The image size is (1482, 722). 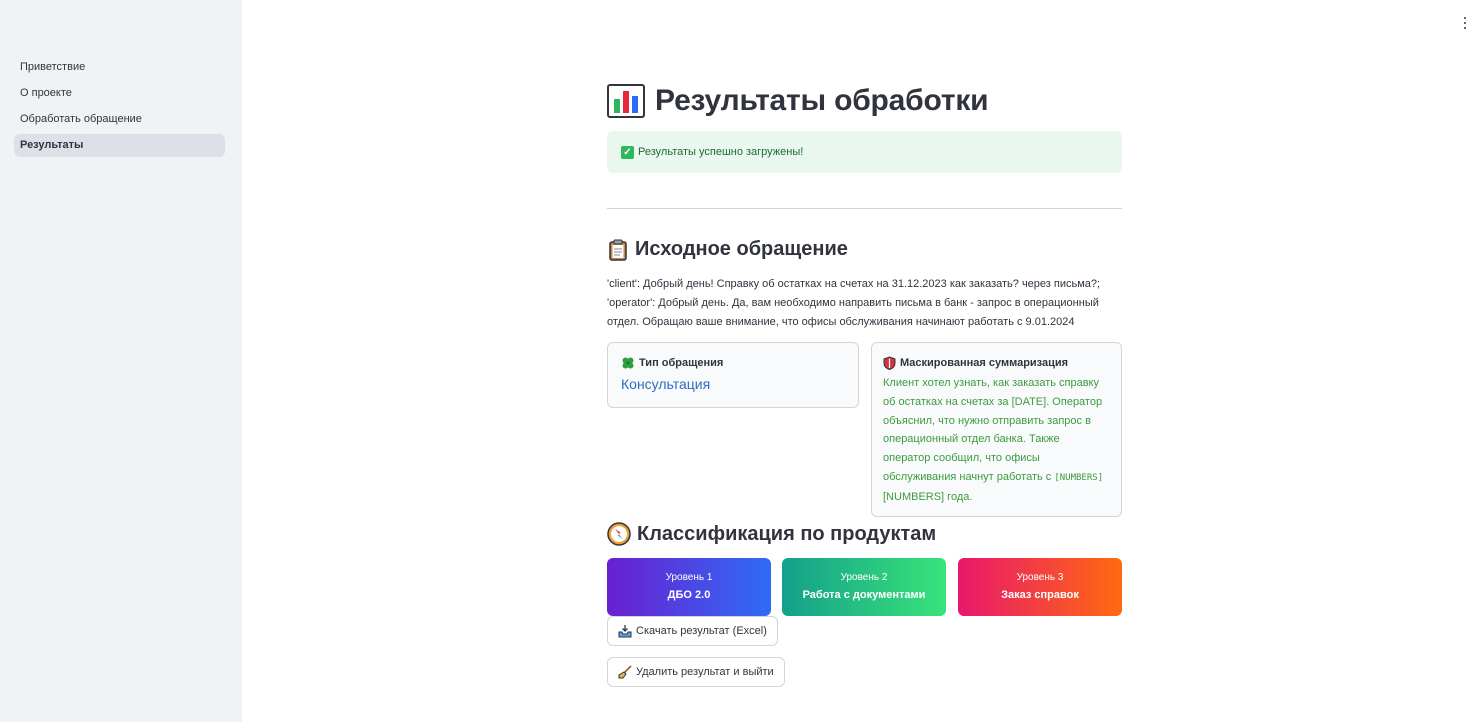 I want to click on compass-icon, so click(x=619, y=534).